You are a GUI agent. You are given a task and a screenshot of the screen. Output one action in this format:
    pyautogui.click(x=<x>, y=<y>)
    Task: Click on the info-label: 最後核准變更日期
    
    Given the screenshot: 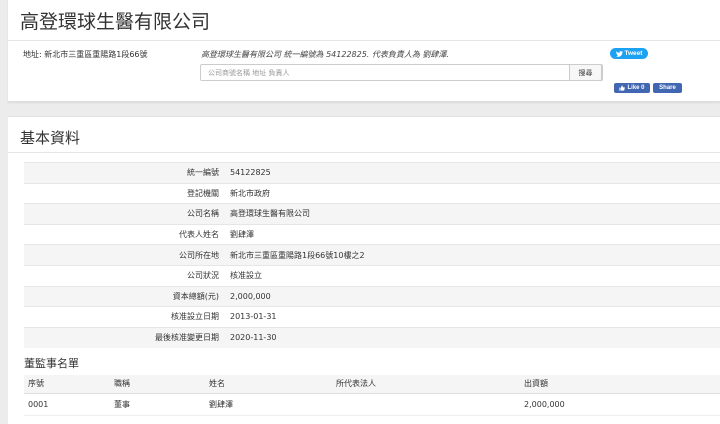 What is the action you would take?
    pyautogui.click(x=125, y=337)
    